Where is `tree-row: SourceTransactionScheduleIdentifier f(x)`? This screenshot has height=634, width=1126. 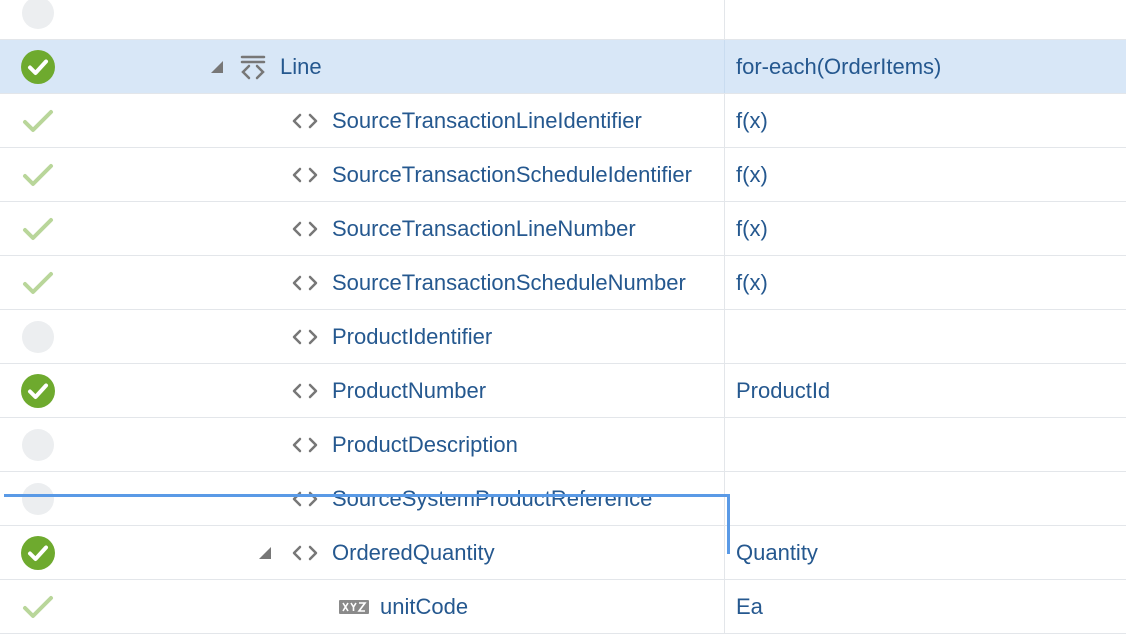 tree-row: SourceTransactionScheduleIdentifier f(x) is located at coordinates (563, 175).